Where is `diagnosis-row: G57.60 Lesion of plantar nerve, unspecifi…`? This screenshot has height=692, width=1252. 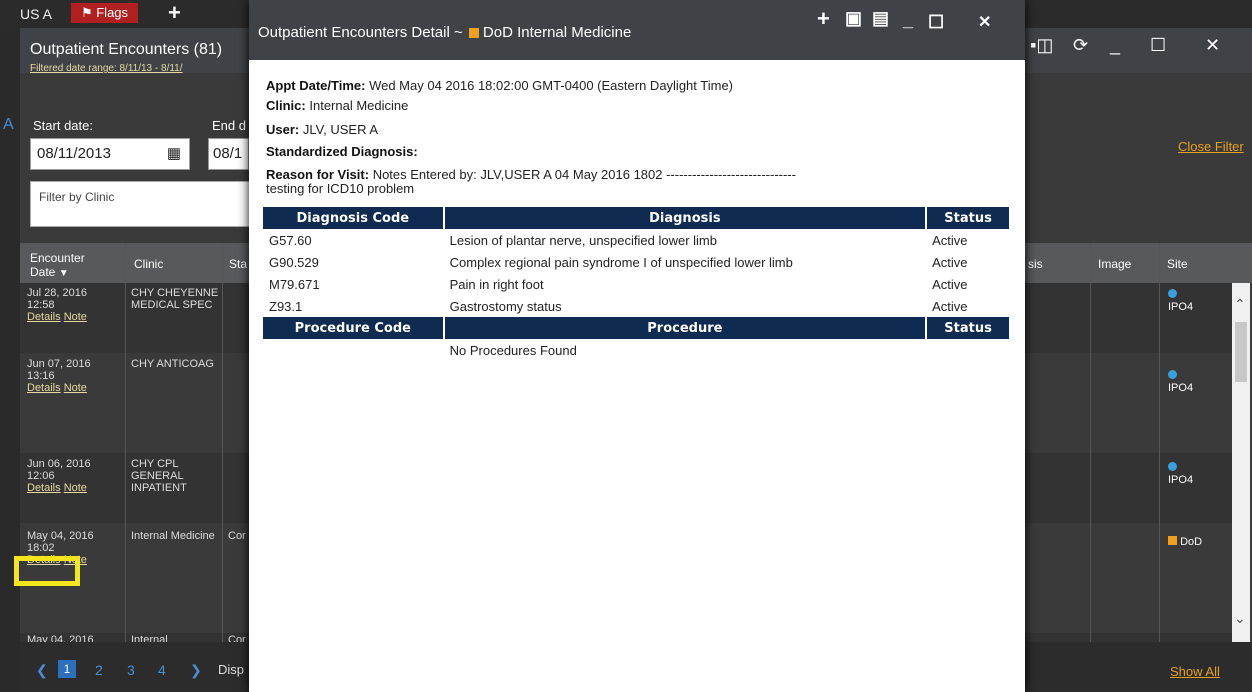
diagnosis-row: G57.60 Lesion of plantar nerve, unspecifi… is located at coordinates (618, 240).